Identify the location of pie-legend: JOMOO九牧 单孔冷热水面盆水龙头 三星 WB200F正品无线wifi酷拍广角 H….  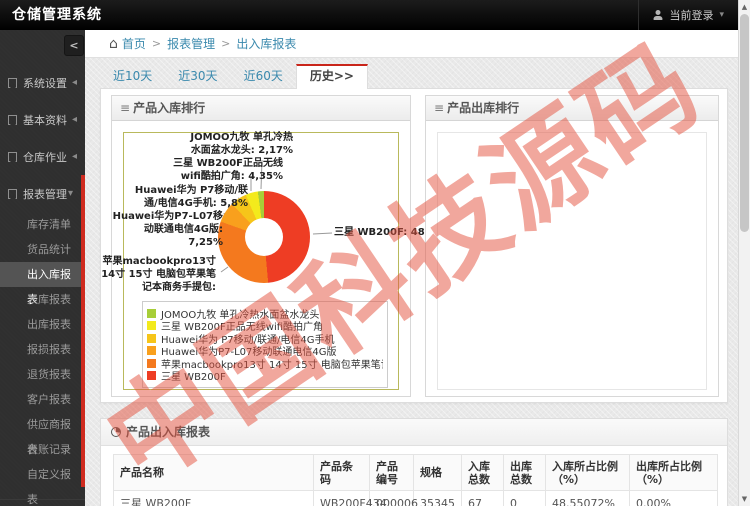
(265, 344).